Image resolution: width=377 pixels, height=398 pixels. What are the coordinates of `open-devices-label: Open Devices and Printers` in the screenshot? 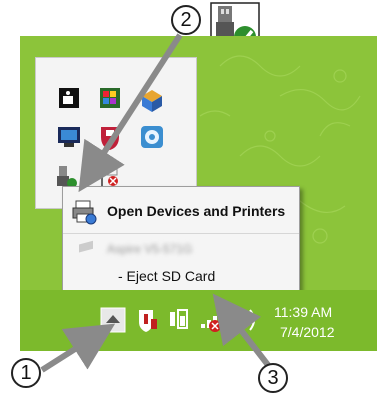 It's located at (196, 211).